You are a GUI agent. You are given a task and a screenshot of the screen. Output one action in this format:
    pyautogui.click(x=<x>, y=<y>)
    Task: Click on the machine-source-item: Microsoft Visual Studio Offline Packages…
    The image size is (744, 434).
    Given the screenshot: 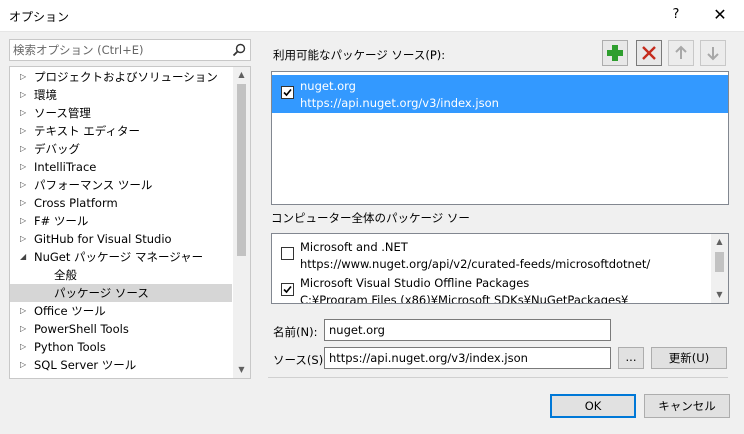 What is the action you would take?
    pyautogui.click(x=492, y=288)
    